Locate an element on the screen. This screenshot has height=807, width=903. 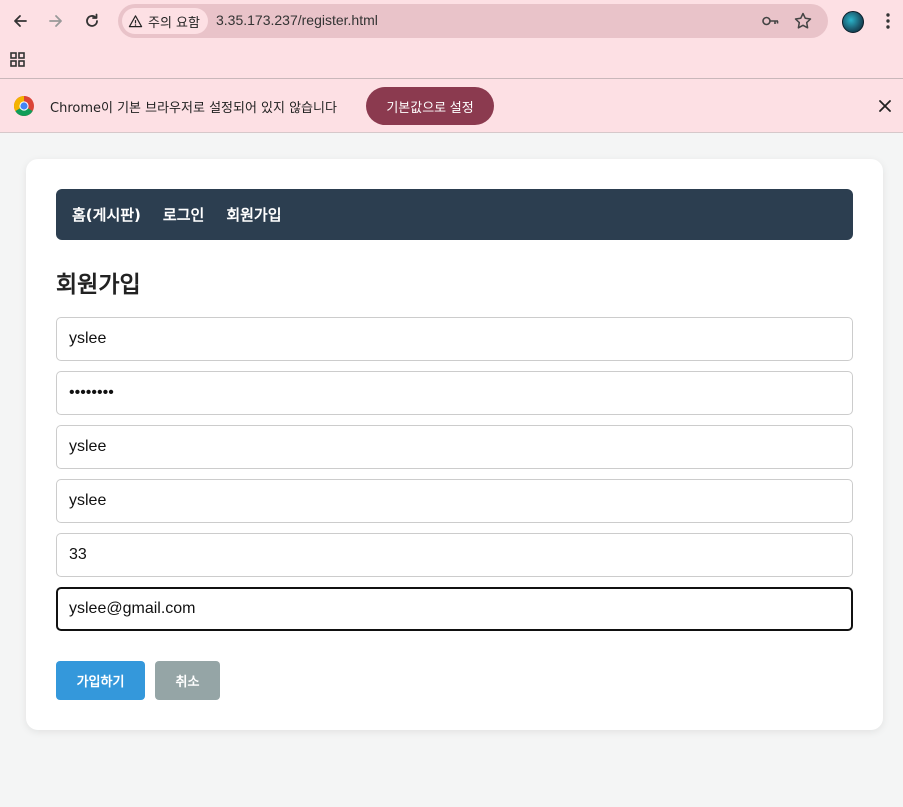
default-browser-infobar: Chrome이 기본 브라우저로 설정되어 있지 않습니다 기본값으로 설정 is located at coordinates (451, 105).